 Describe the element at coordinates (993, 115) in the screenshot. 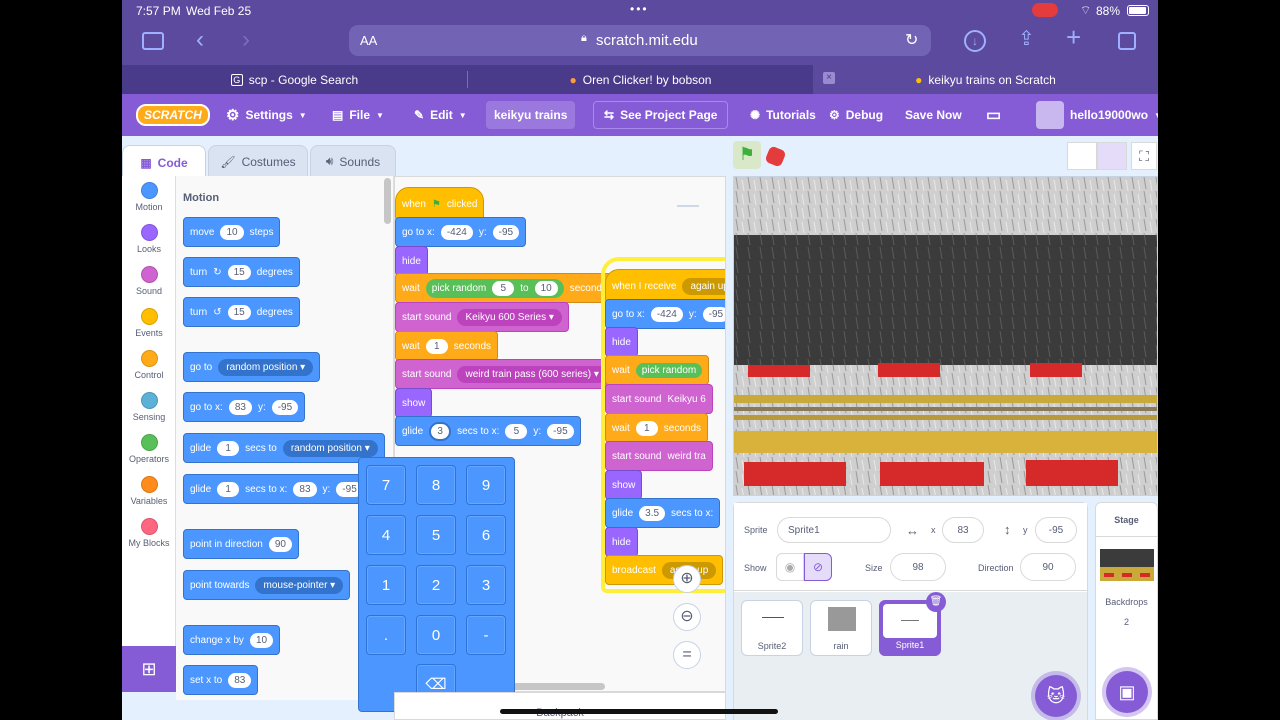

I see `my-stuff-folder-icon: ▭` at that location.